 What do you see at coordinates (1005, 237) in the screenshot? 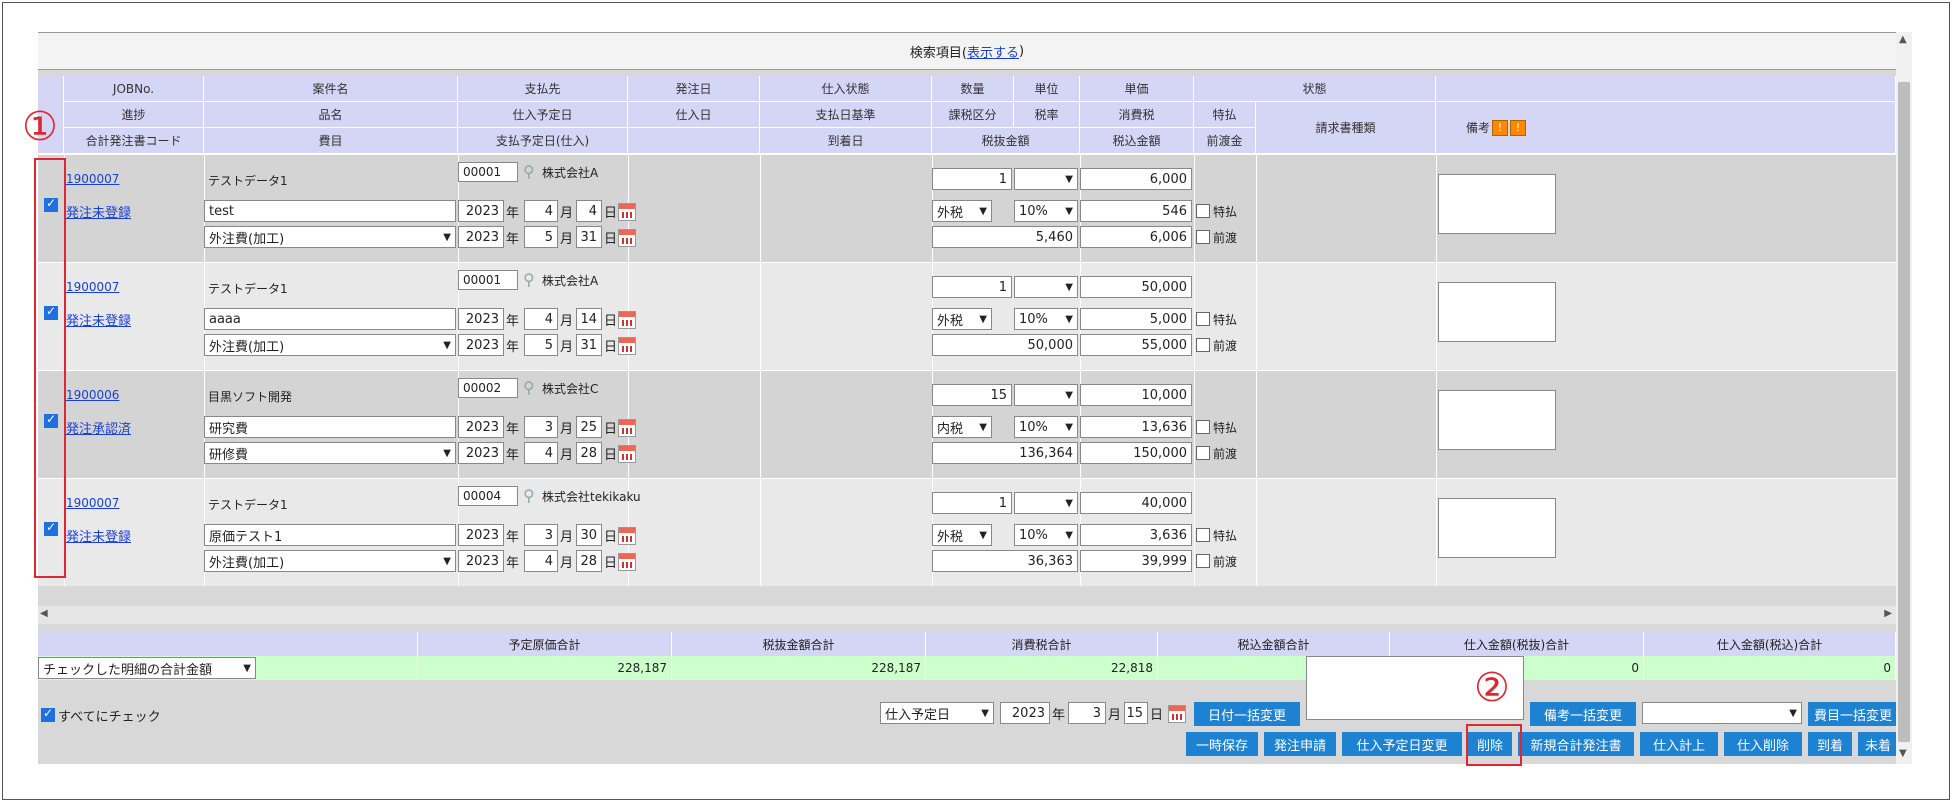
I see `amount-excl-tax-input: 5,460` at bounding box center [1005, 237].